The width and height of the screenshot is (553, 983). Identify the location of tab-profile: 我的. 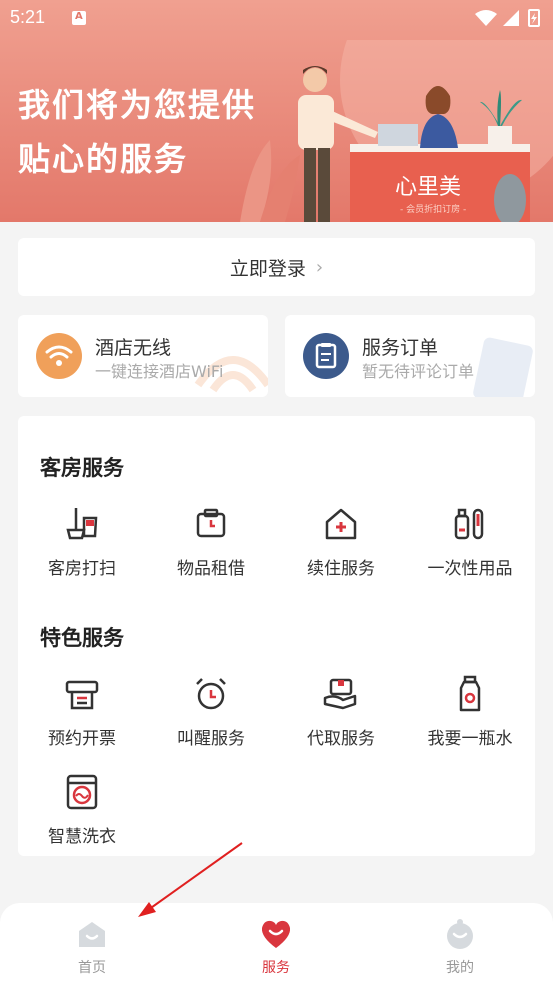
(460, 947).